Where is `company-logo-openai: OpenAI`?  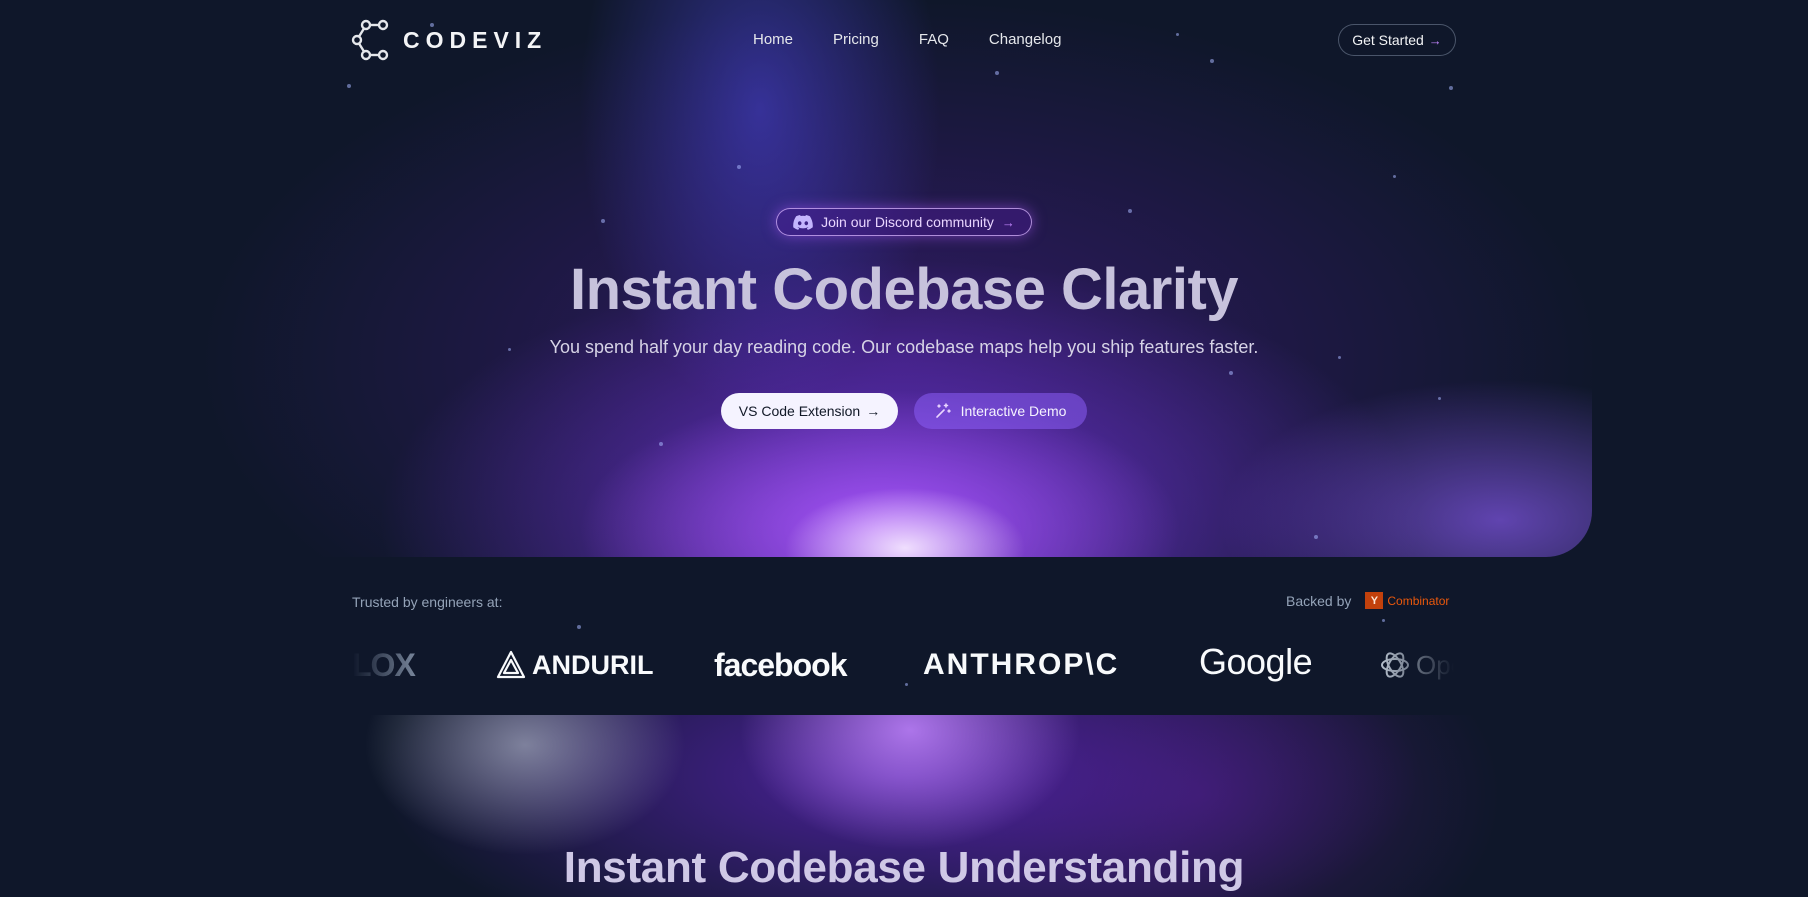
company-logo-openai: OpenAI is located at coordinates (1416, 665).